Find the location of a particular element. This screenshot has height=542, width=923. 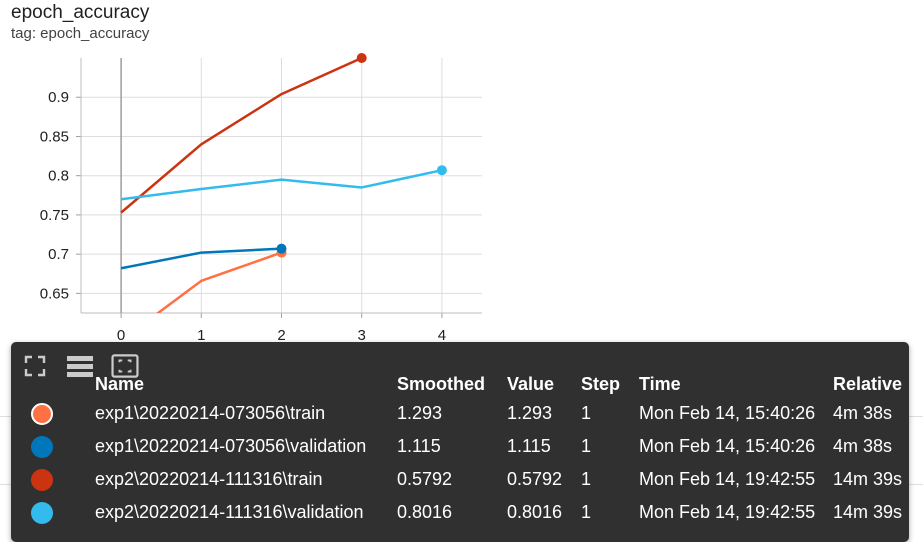

header-time: Time is located at coordinates (660, 383).